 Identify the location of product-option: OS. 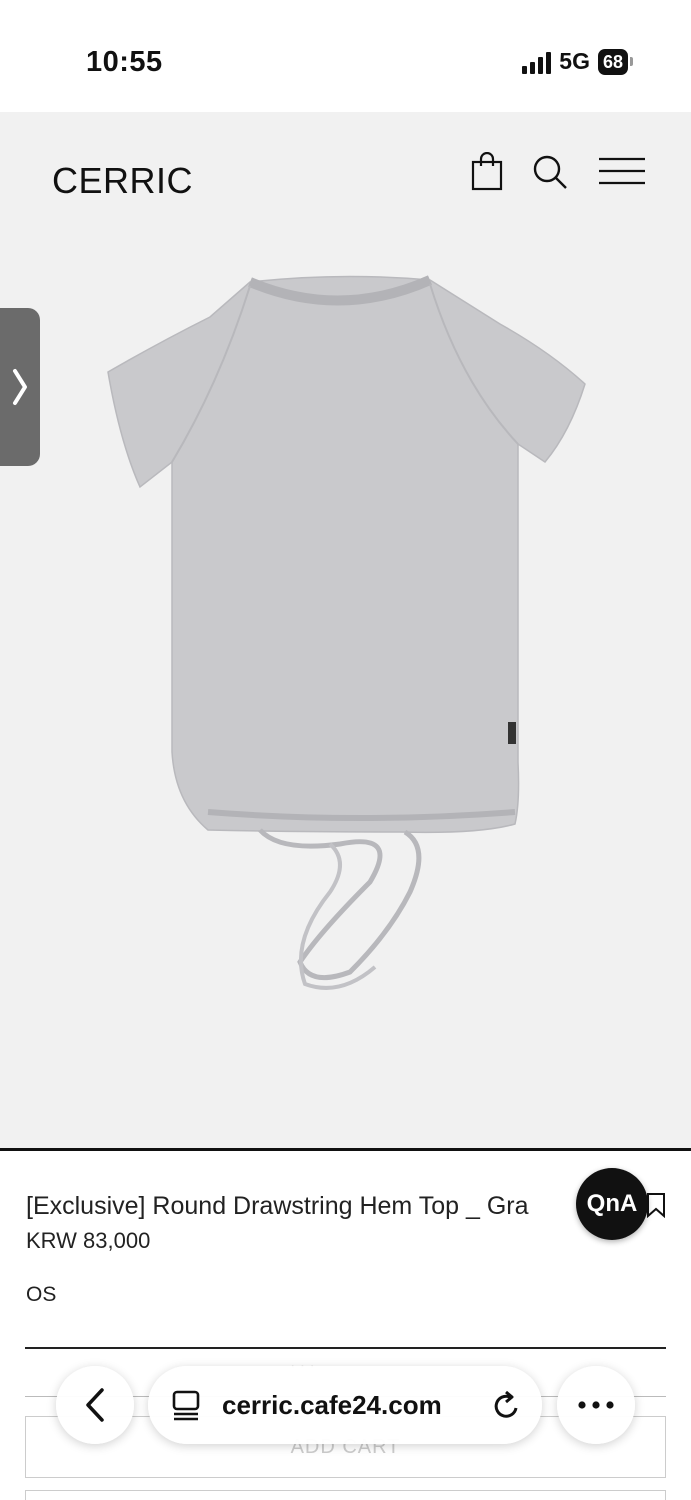
(41, 1295).